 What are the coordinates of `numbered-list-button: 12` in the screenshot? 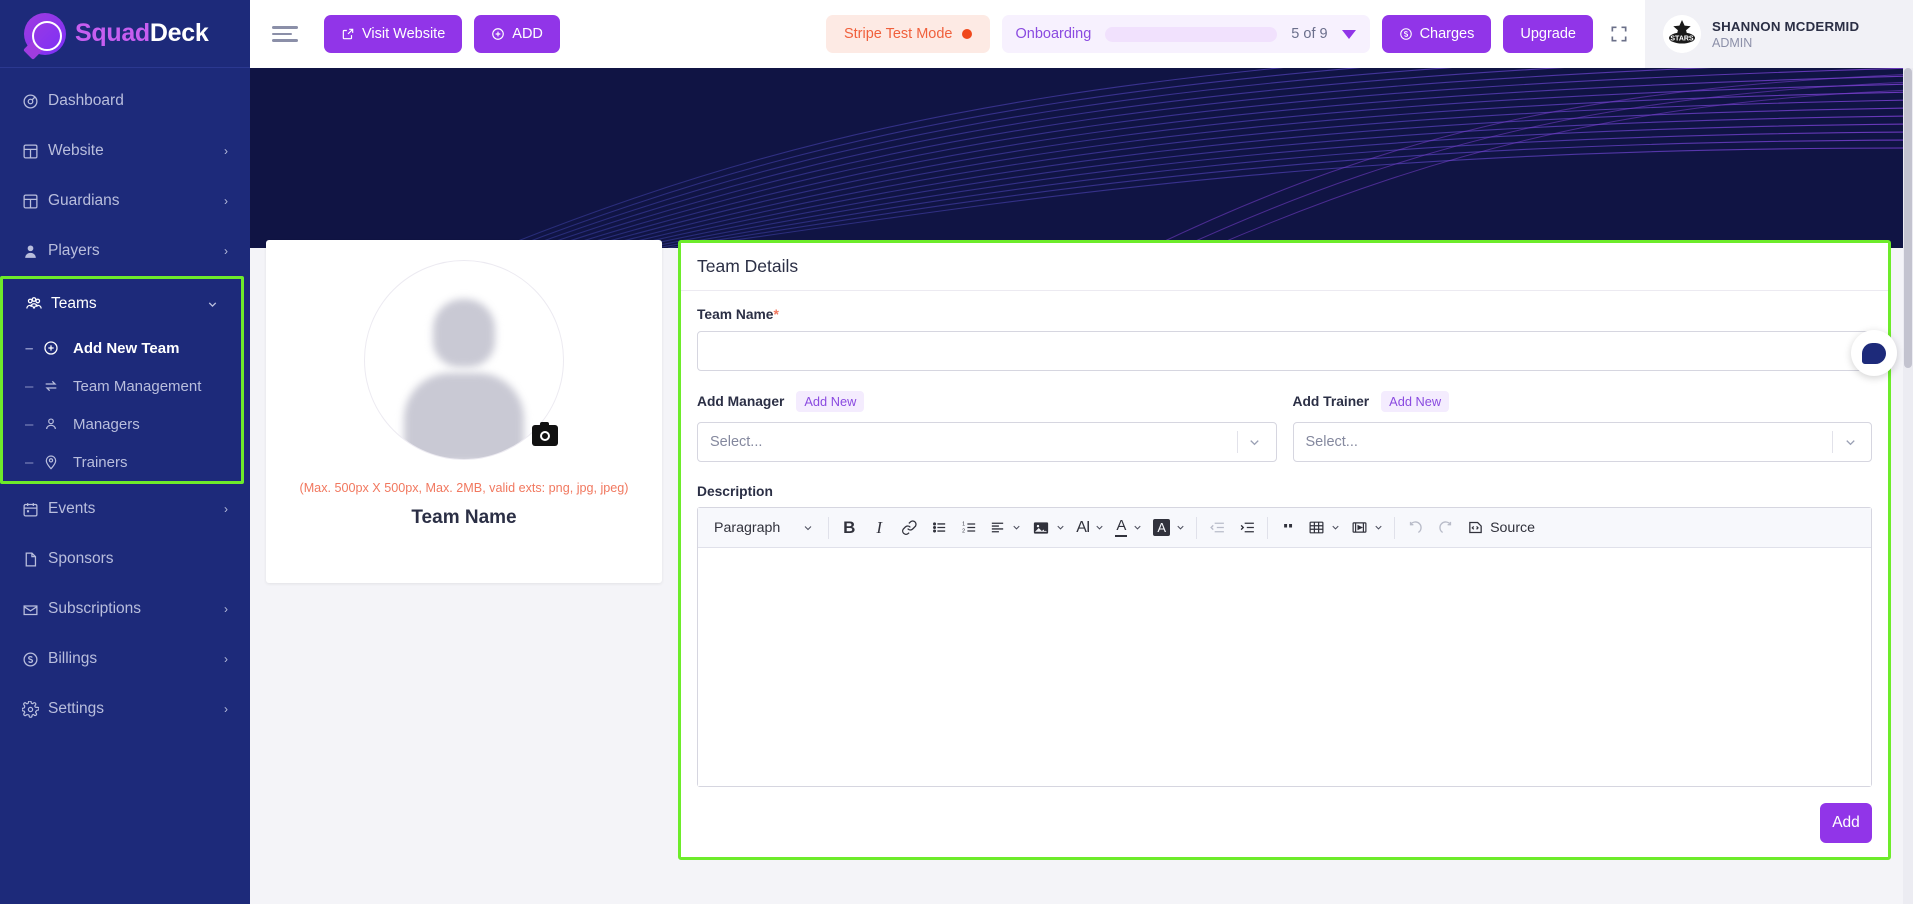 It's located at (969, 528).